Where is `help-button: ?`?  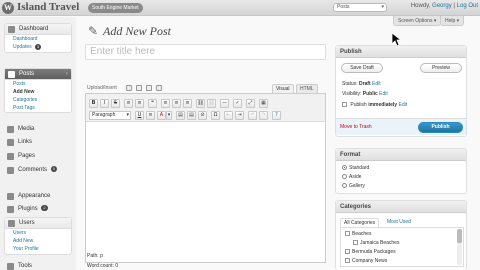
help-button: ? is located at coordinates (276, 115).